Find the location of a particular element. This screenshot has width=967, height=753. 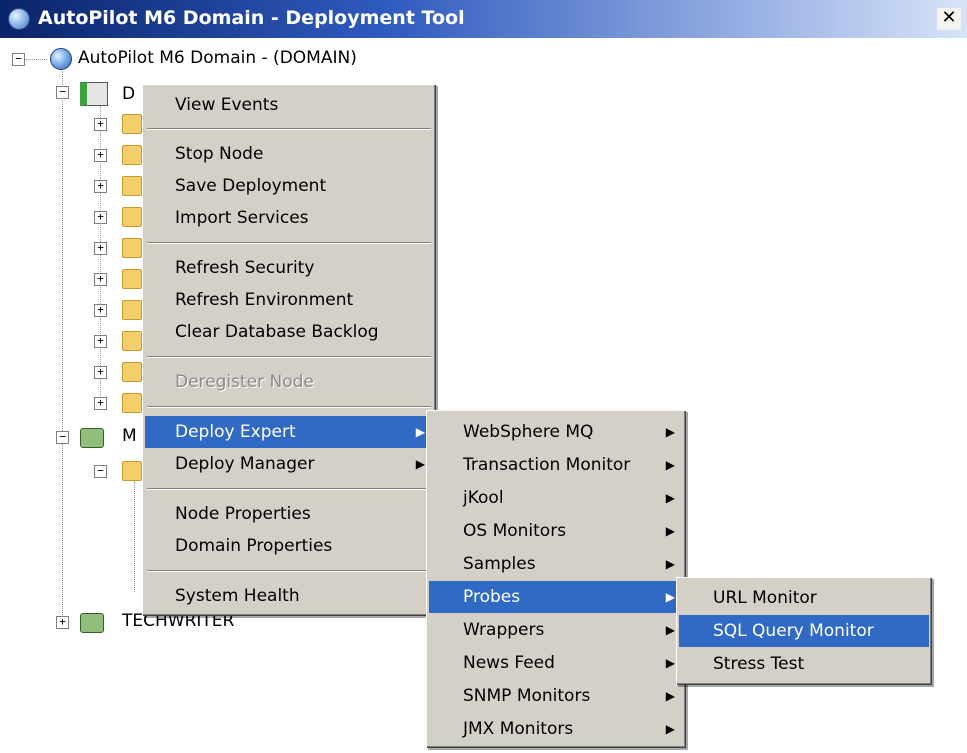

root-collapse-toggle: − is located at coordinates (18, 59).